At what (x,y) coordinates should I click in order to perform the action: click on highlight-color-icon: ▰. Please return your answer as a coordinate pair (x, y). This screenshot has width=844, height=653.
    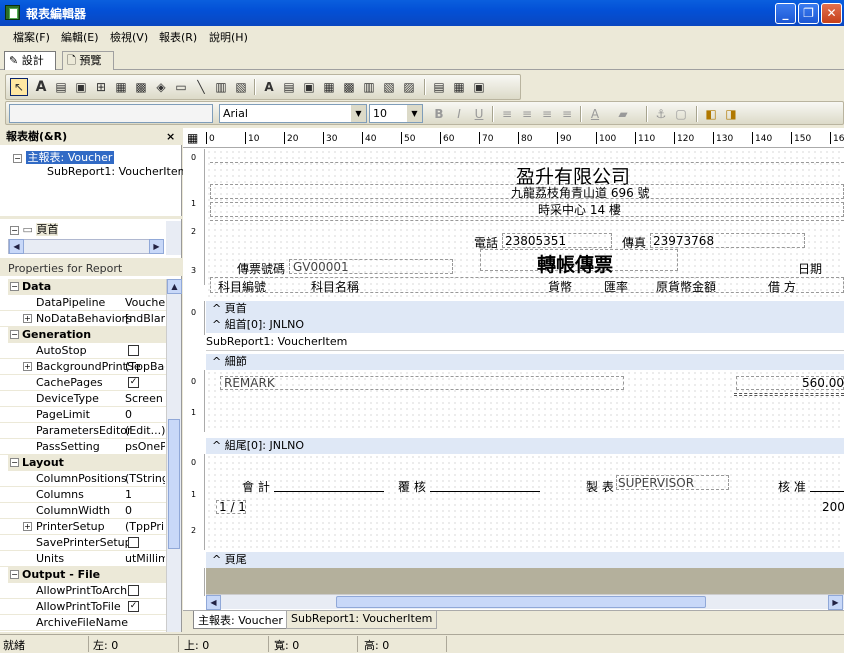
    Looking at the image, I should click on (623, 114).